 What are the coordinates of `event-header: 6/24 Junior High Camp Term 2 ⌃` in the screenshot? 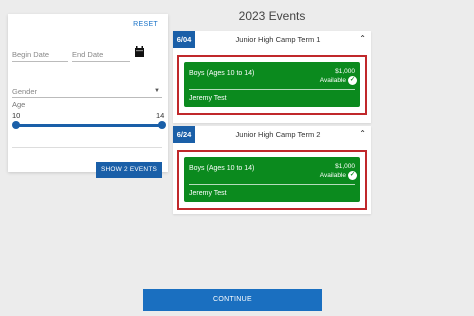 It's located at (272, 135).